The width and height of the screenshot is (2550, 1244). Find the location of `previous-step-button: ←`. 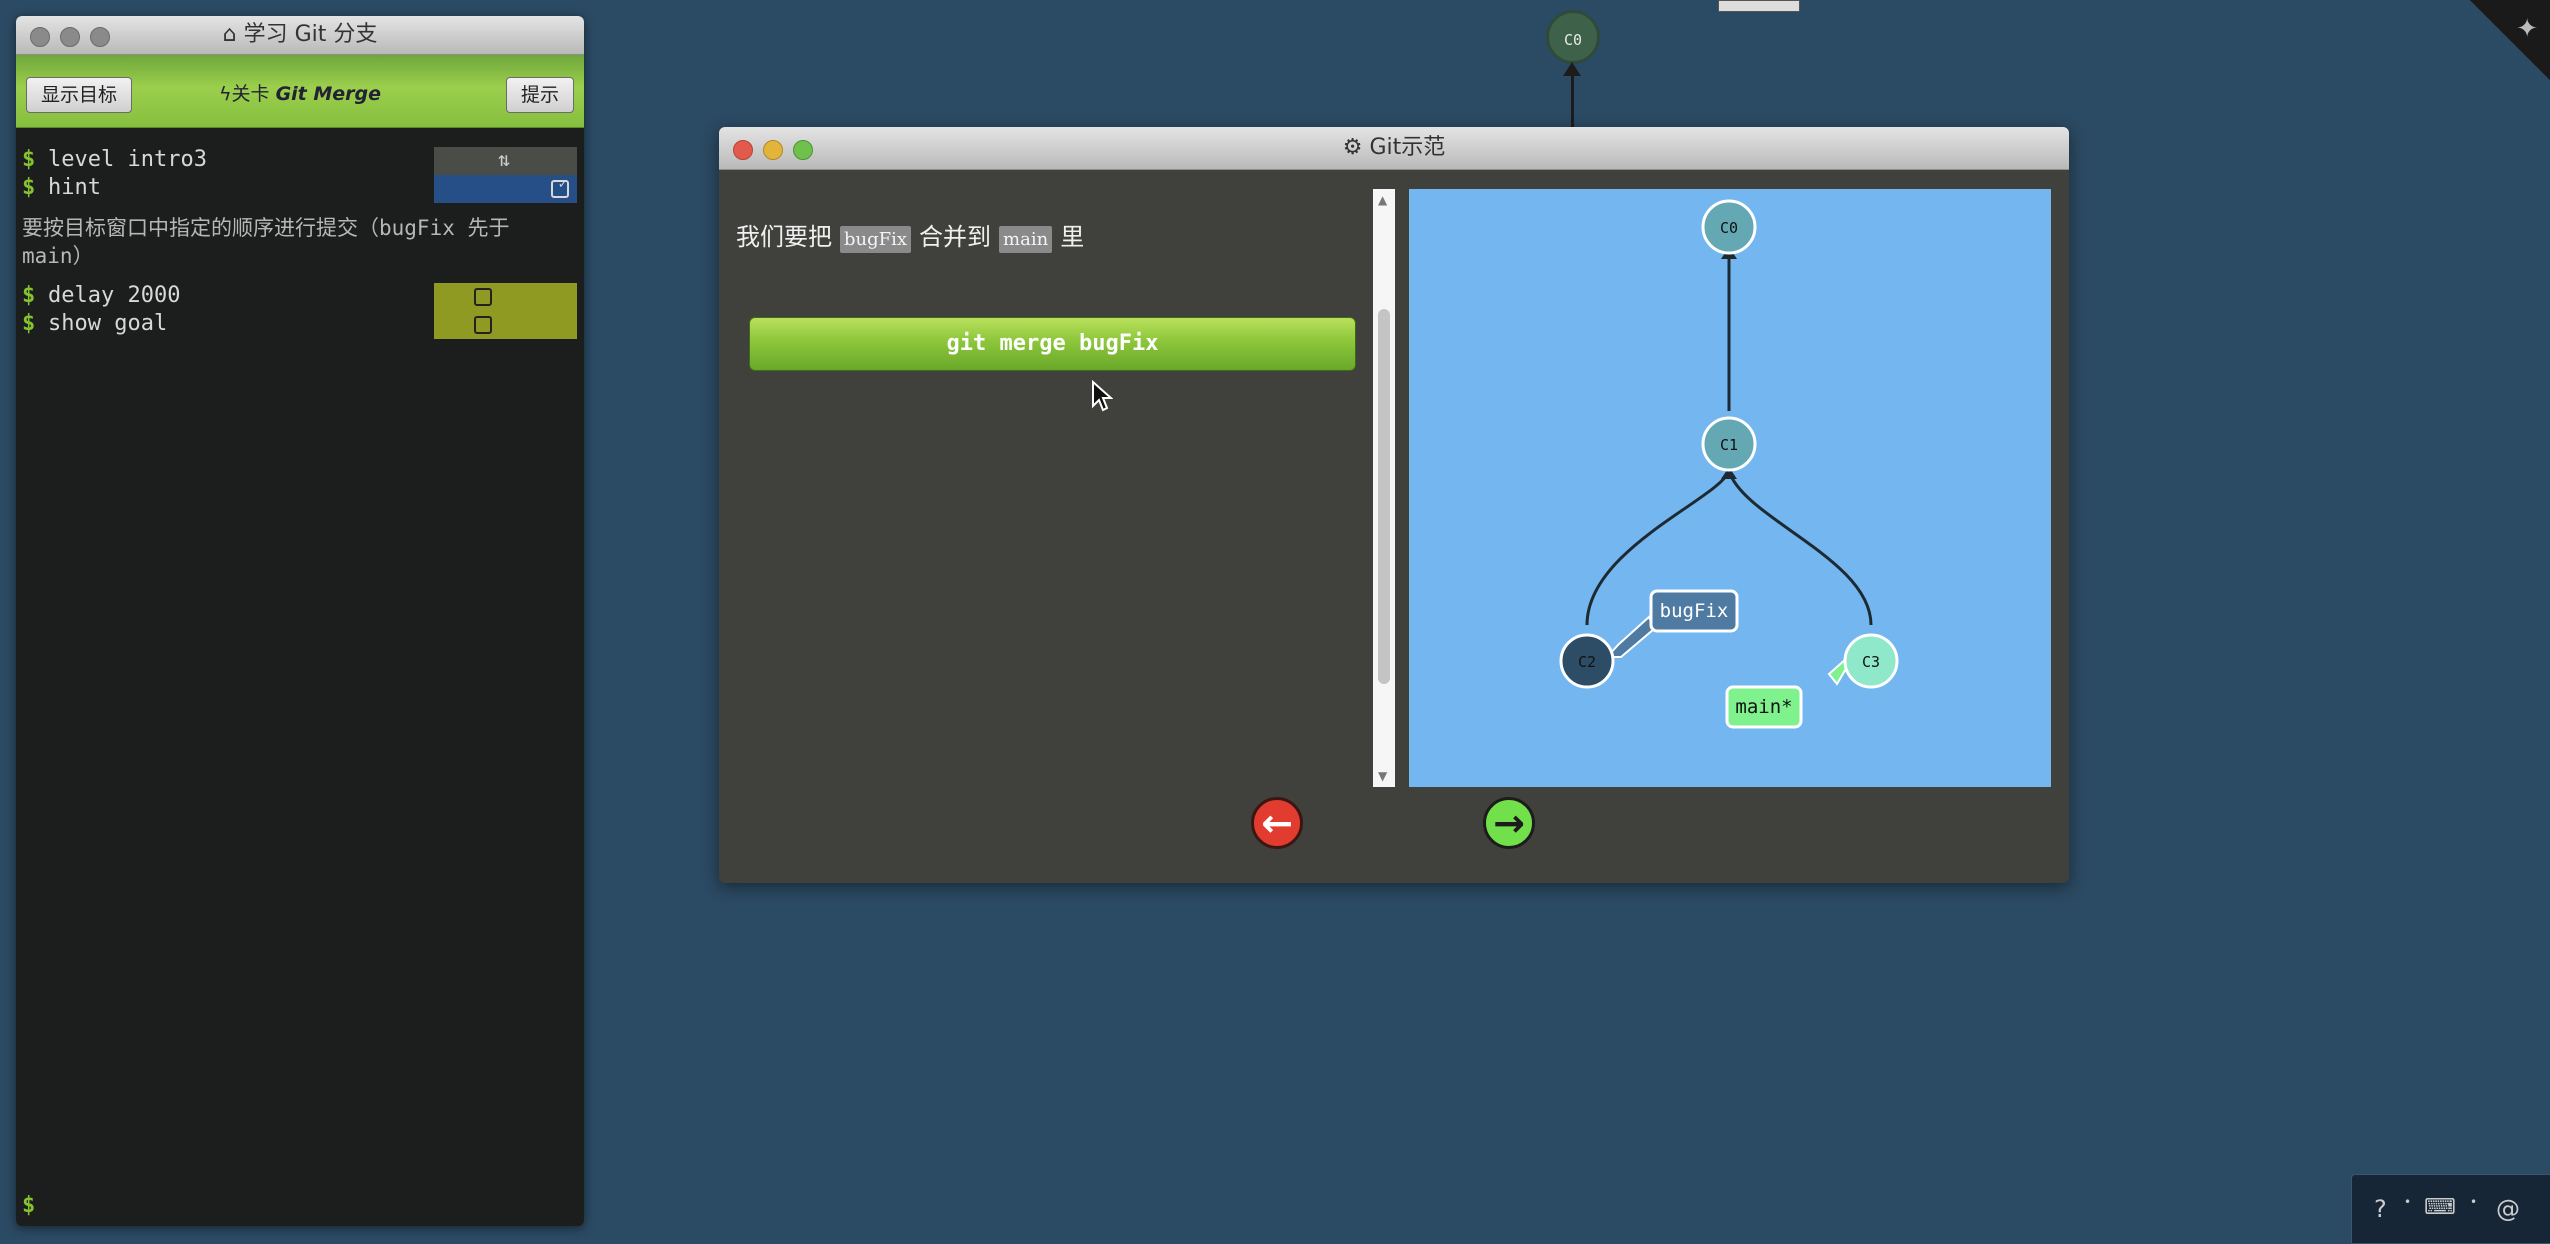

previous-step-button: ← is located at coordinates (1277, 823).